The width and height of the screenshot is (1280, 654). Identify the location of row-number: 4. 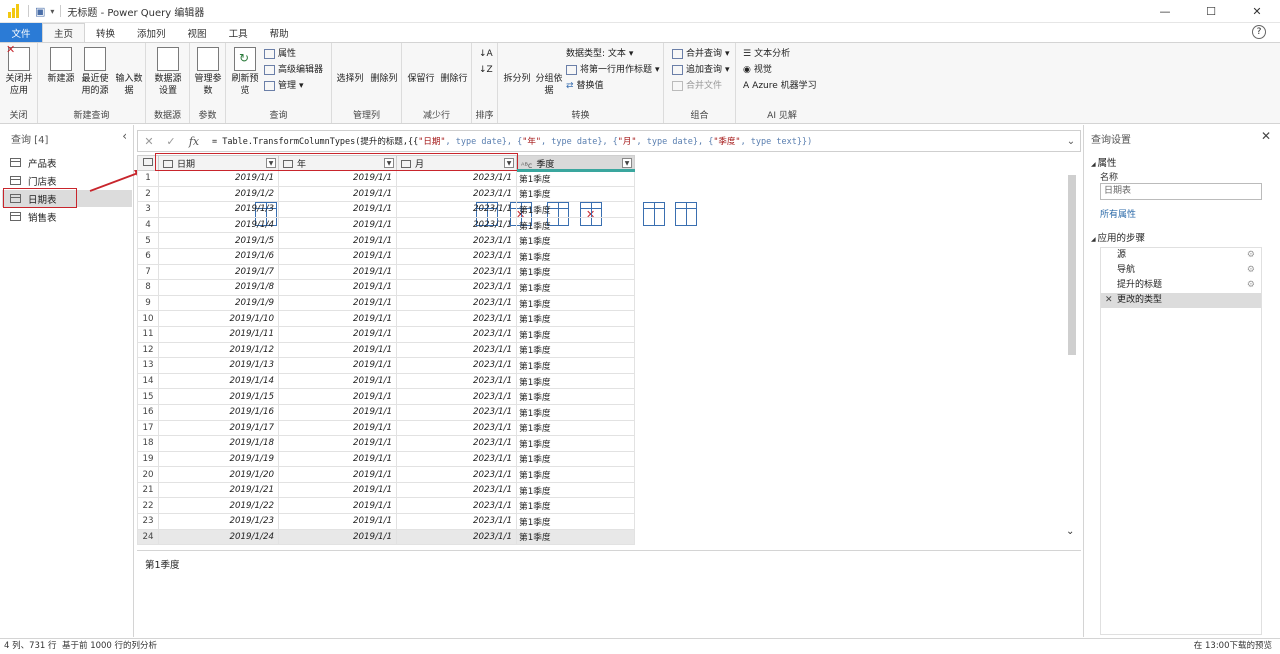
(148, 225).